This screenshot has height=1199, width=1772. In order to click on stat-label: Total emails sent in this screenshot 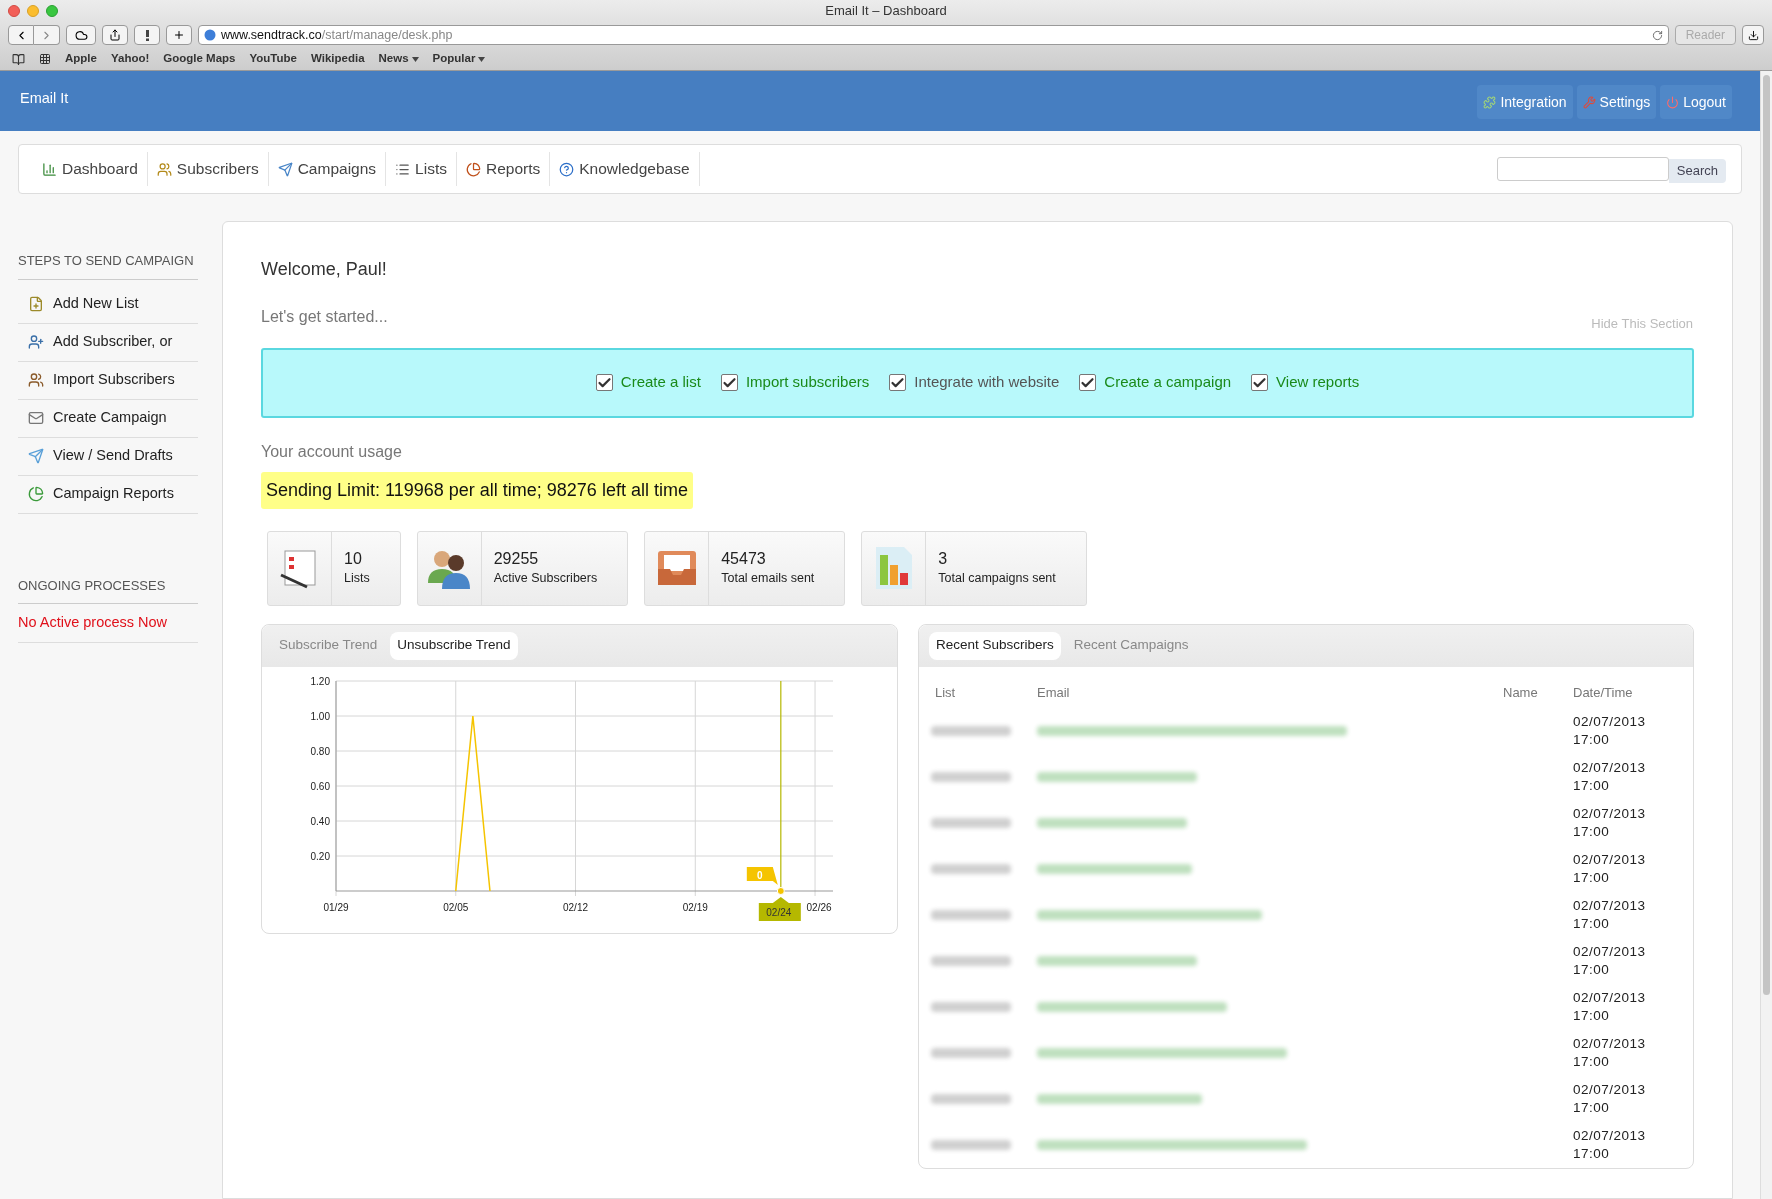, I will do `click(768, 578)`.